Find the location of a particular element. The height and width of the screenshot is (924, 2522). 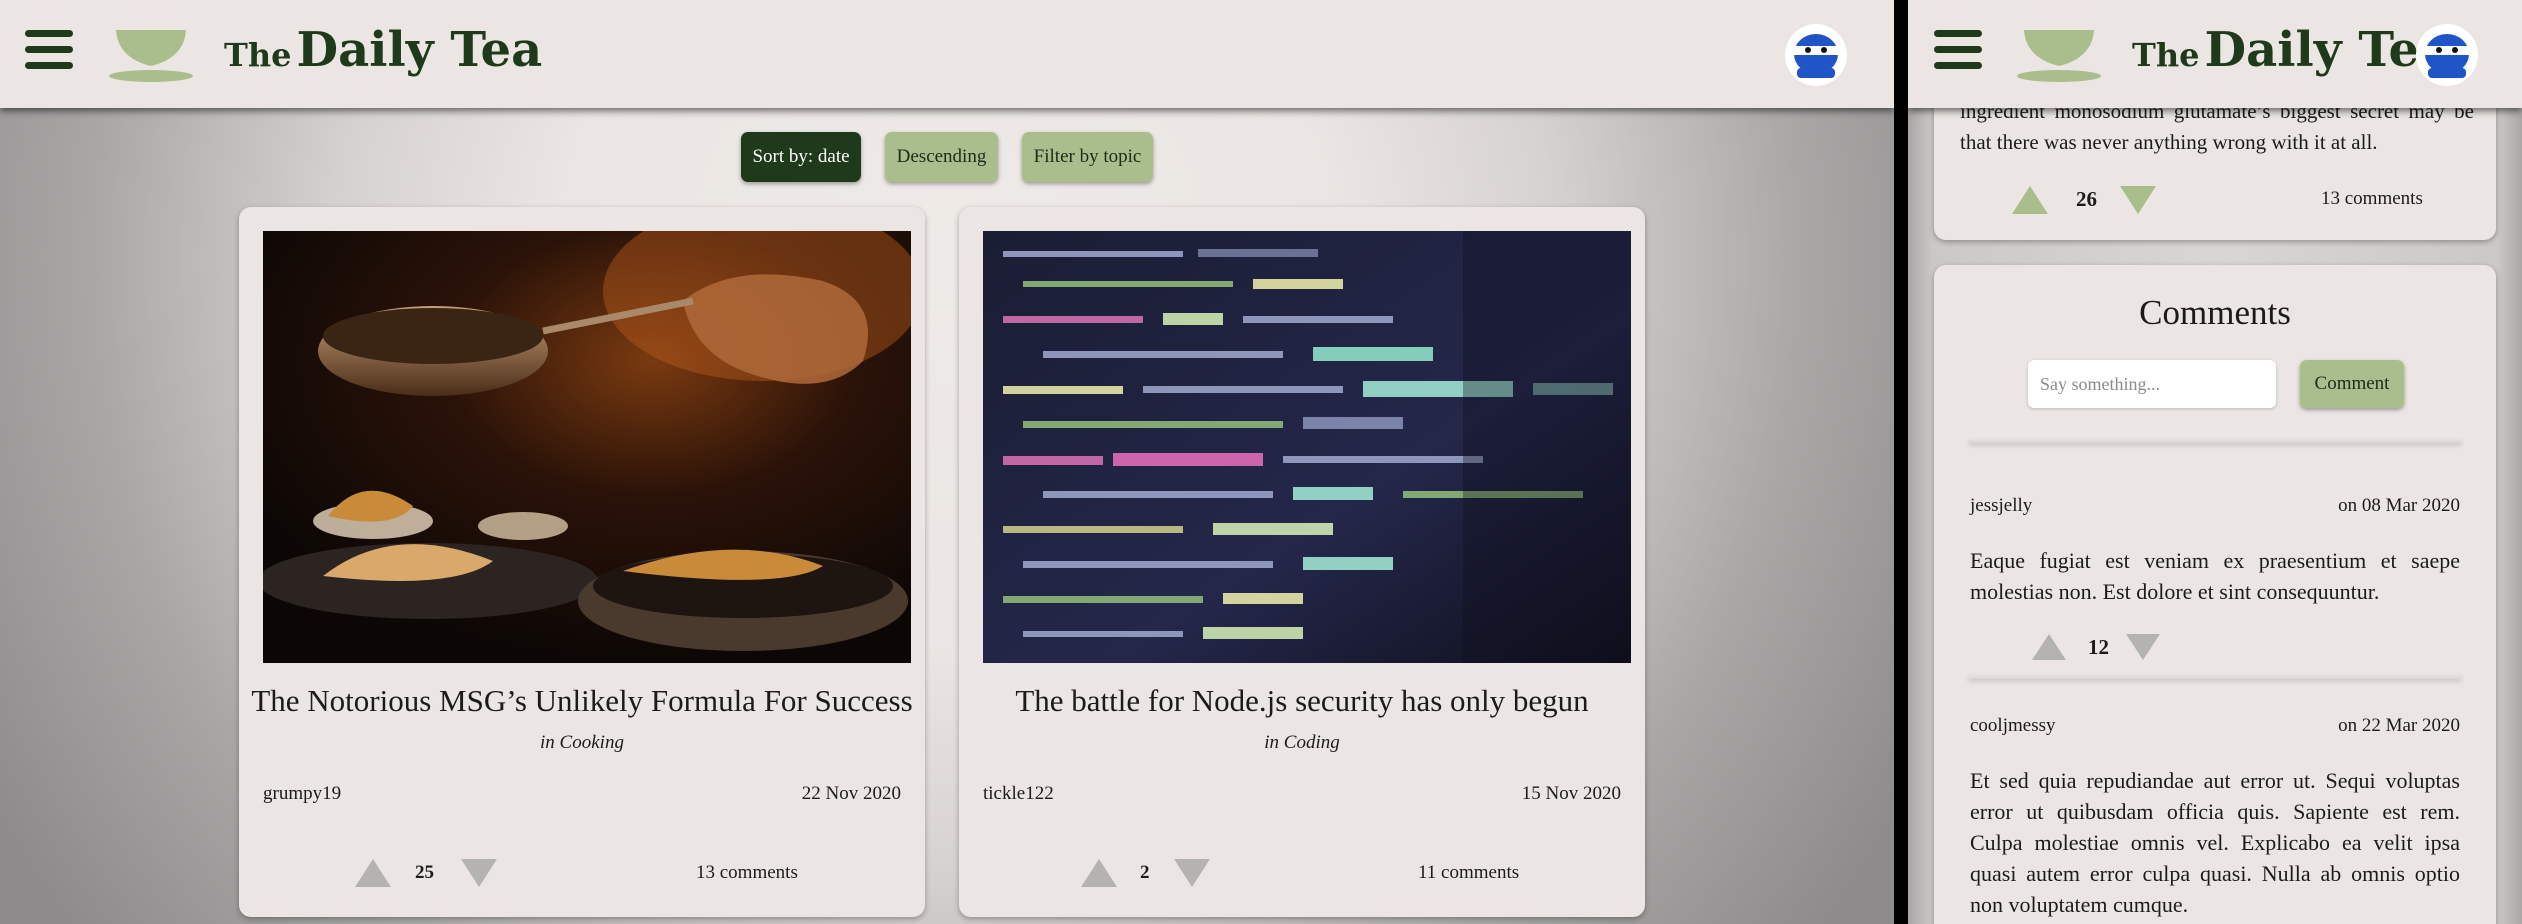

article-author: tickle122 is located at coordinates (1018, 794).